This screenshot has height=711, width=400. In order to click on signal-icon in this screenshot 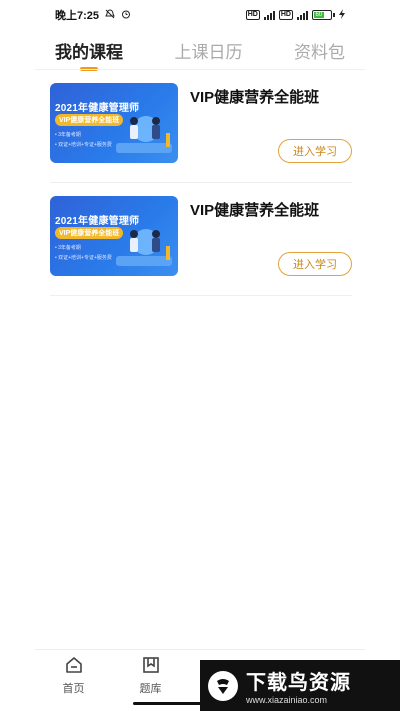, I will do `click(269, 15)`.